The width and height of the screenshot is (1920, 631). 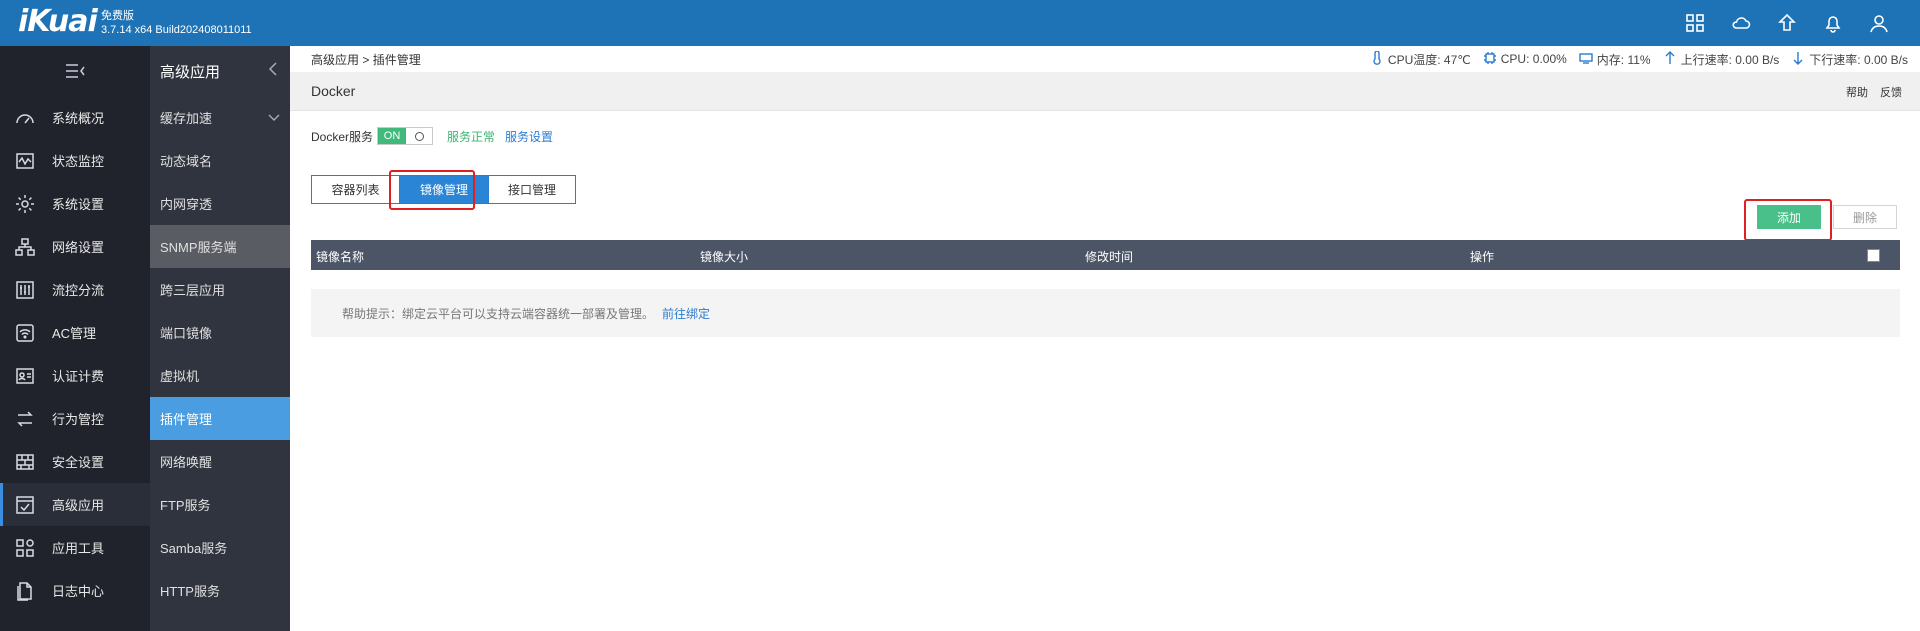 I want to click on arrow-up-icon, so click(x=1670, y=59).